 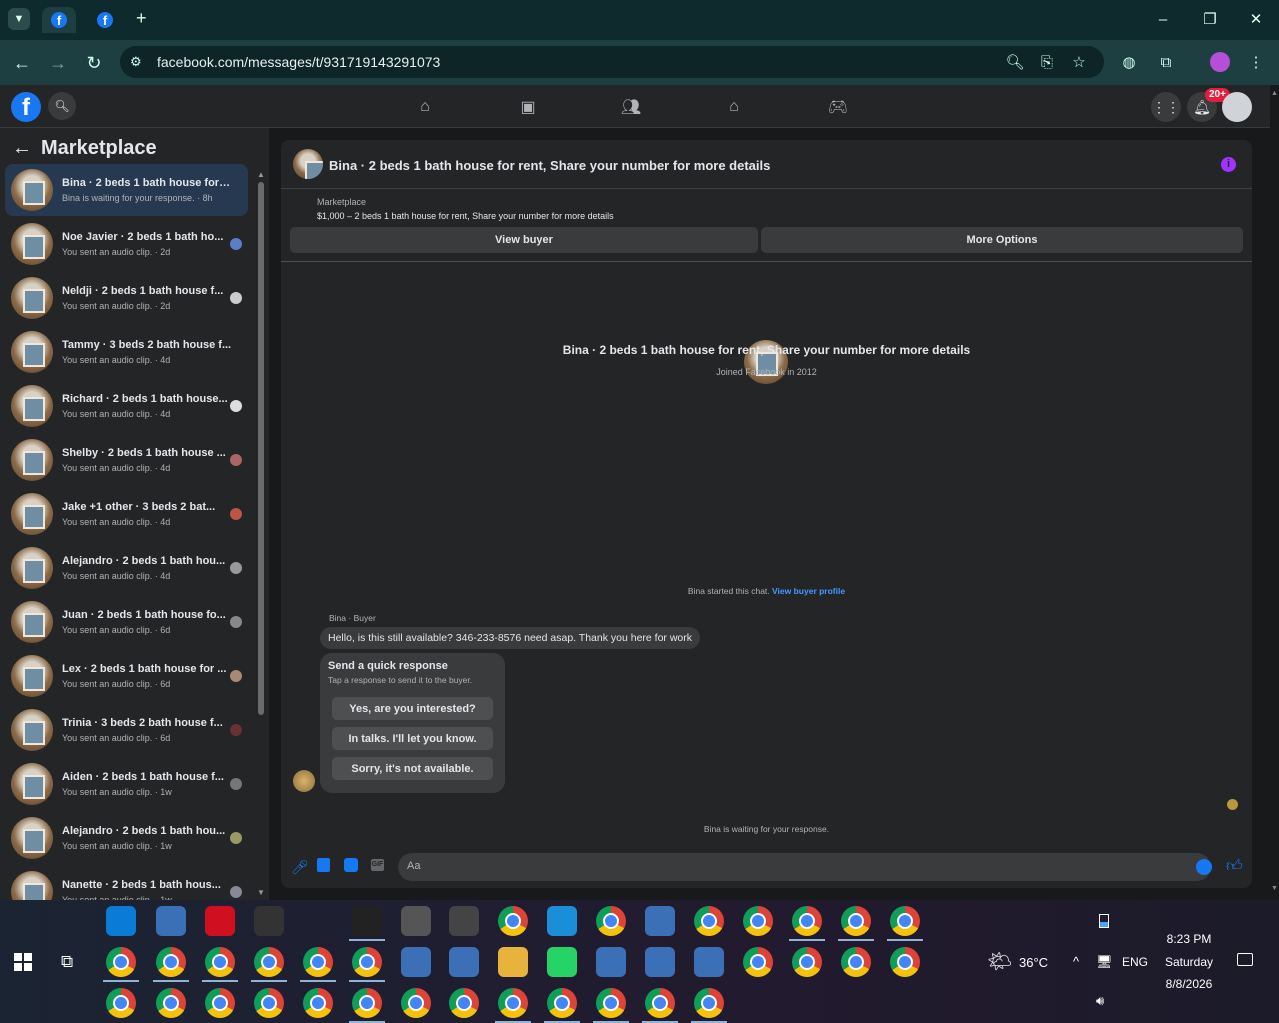 I want to click on minimize-button: –, so click(x=1163, y=19).